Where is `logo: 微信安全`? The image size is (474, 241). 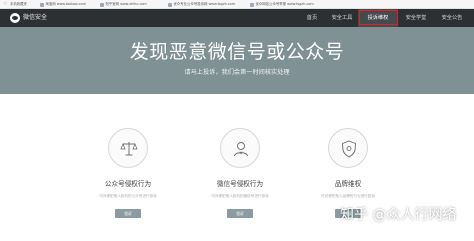
logo: 微信安全 is located at coordinates (28, 18).